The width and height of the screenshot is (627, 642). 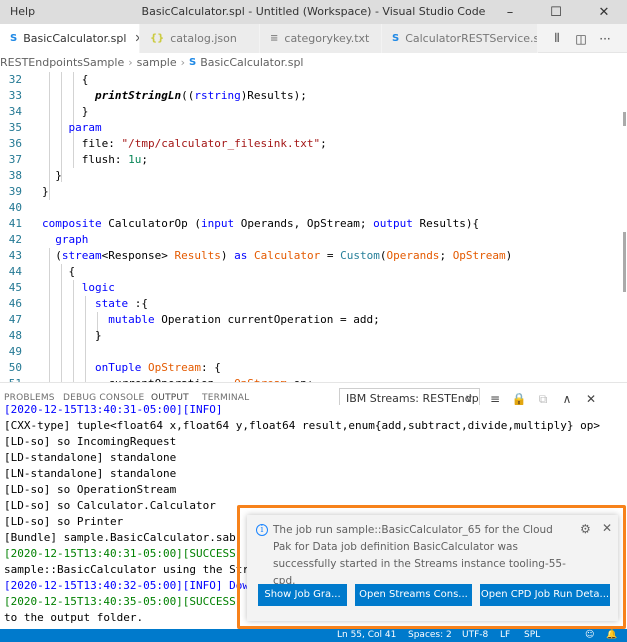 I want to click on code-line: 50 onTuple OpStream: {, so click(x=114, y=367).